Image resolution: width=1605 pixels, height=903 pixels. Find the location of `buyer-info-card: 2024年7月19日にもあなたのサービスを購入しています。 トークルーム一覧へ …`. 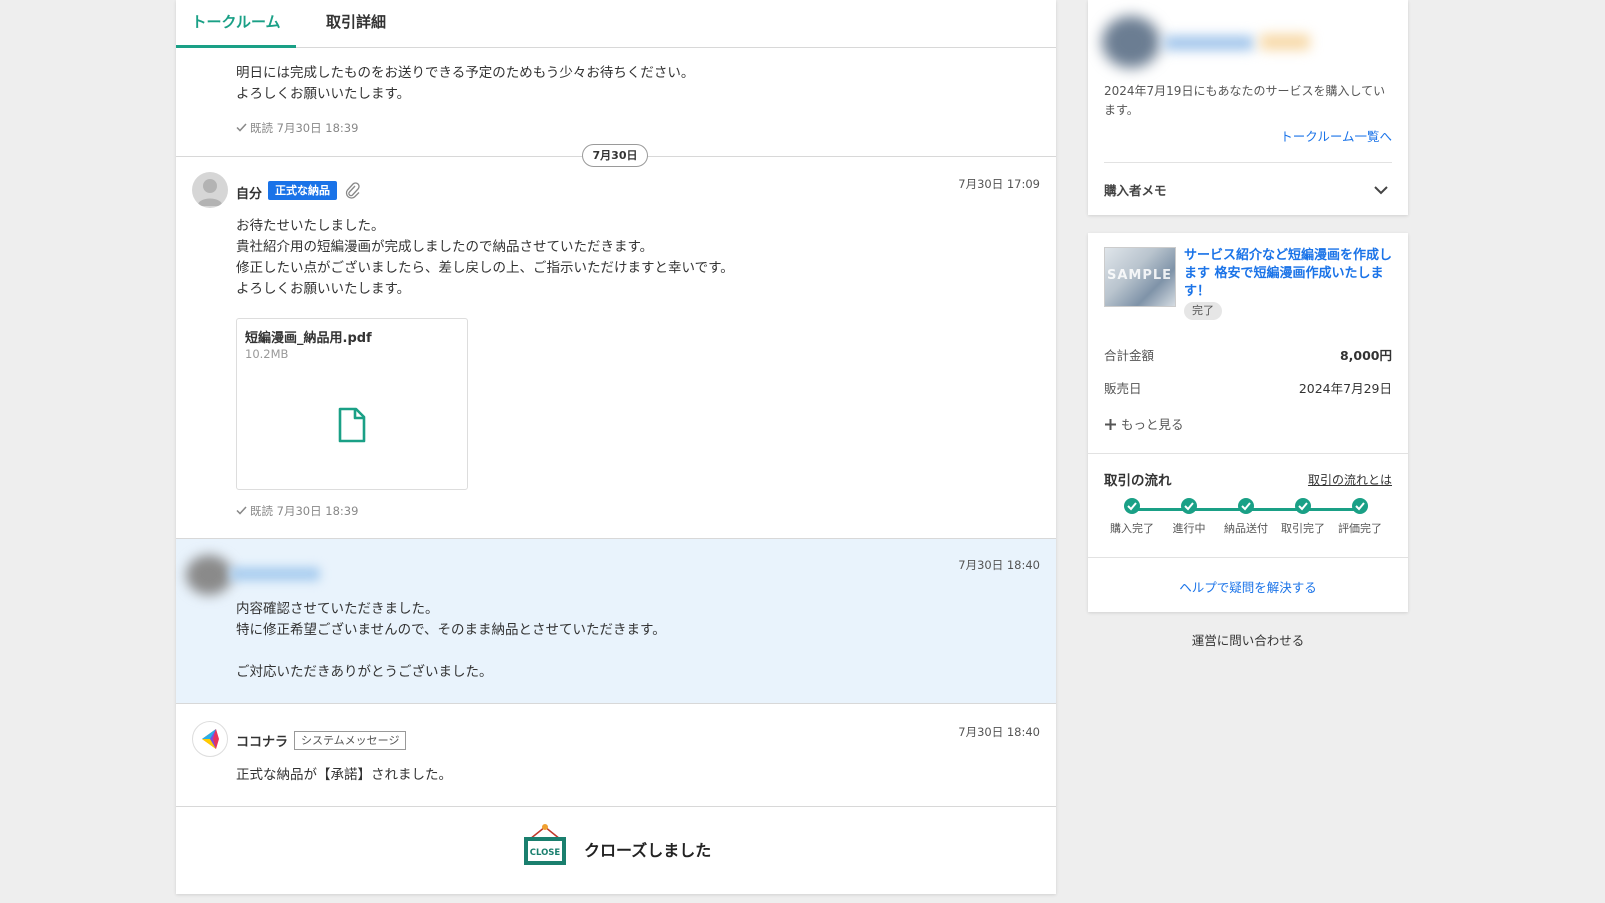

buyer-info-card: 2024年7月19日にもあなたのサービスを購入しています。 トークルーム一覧へ … is located at coordinates (1248, 107).